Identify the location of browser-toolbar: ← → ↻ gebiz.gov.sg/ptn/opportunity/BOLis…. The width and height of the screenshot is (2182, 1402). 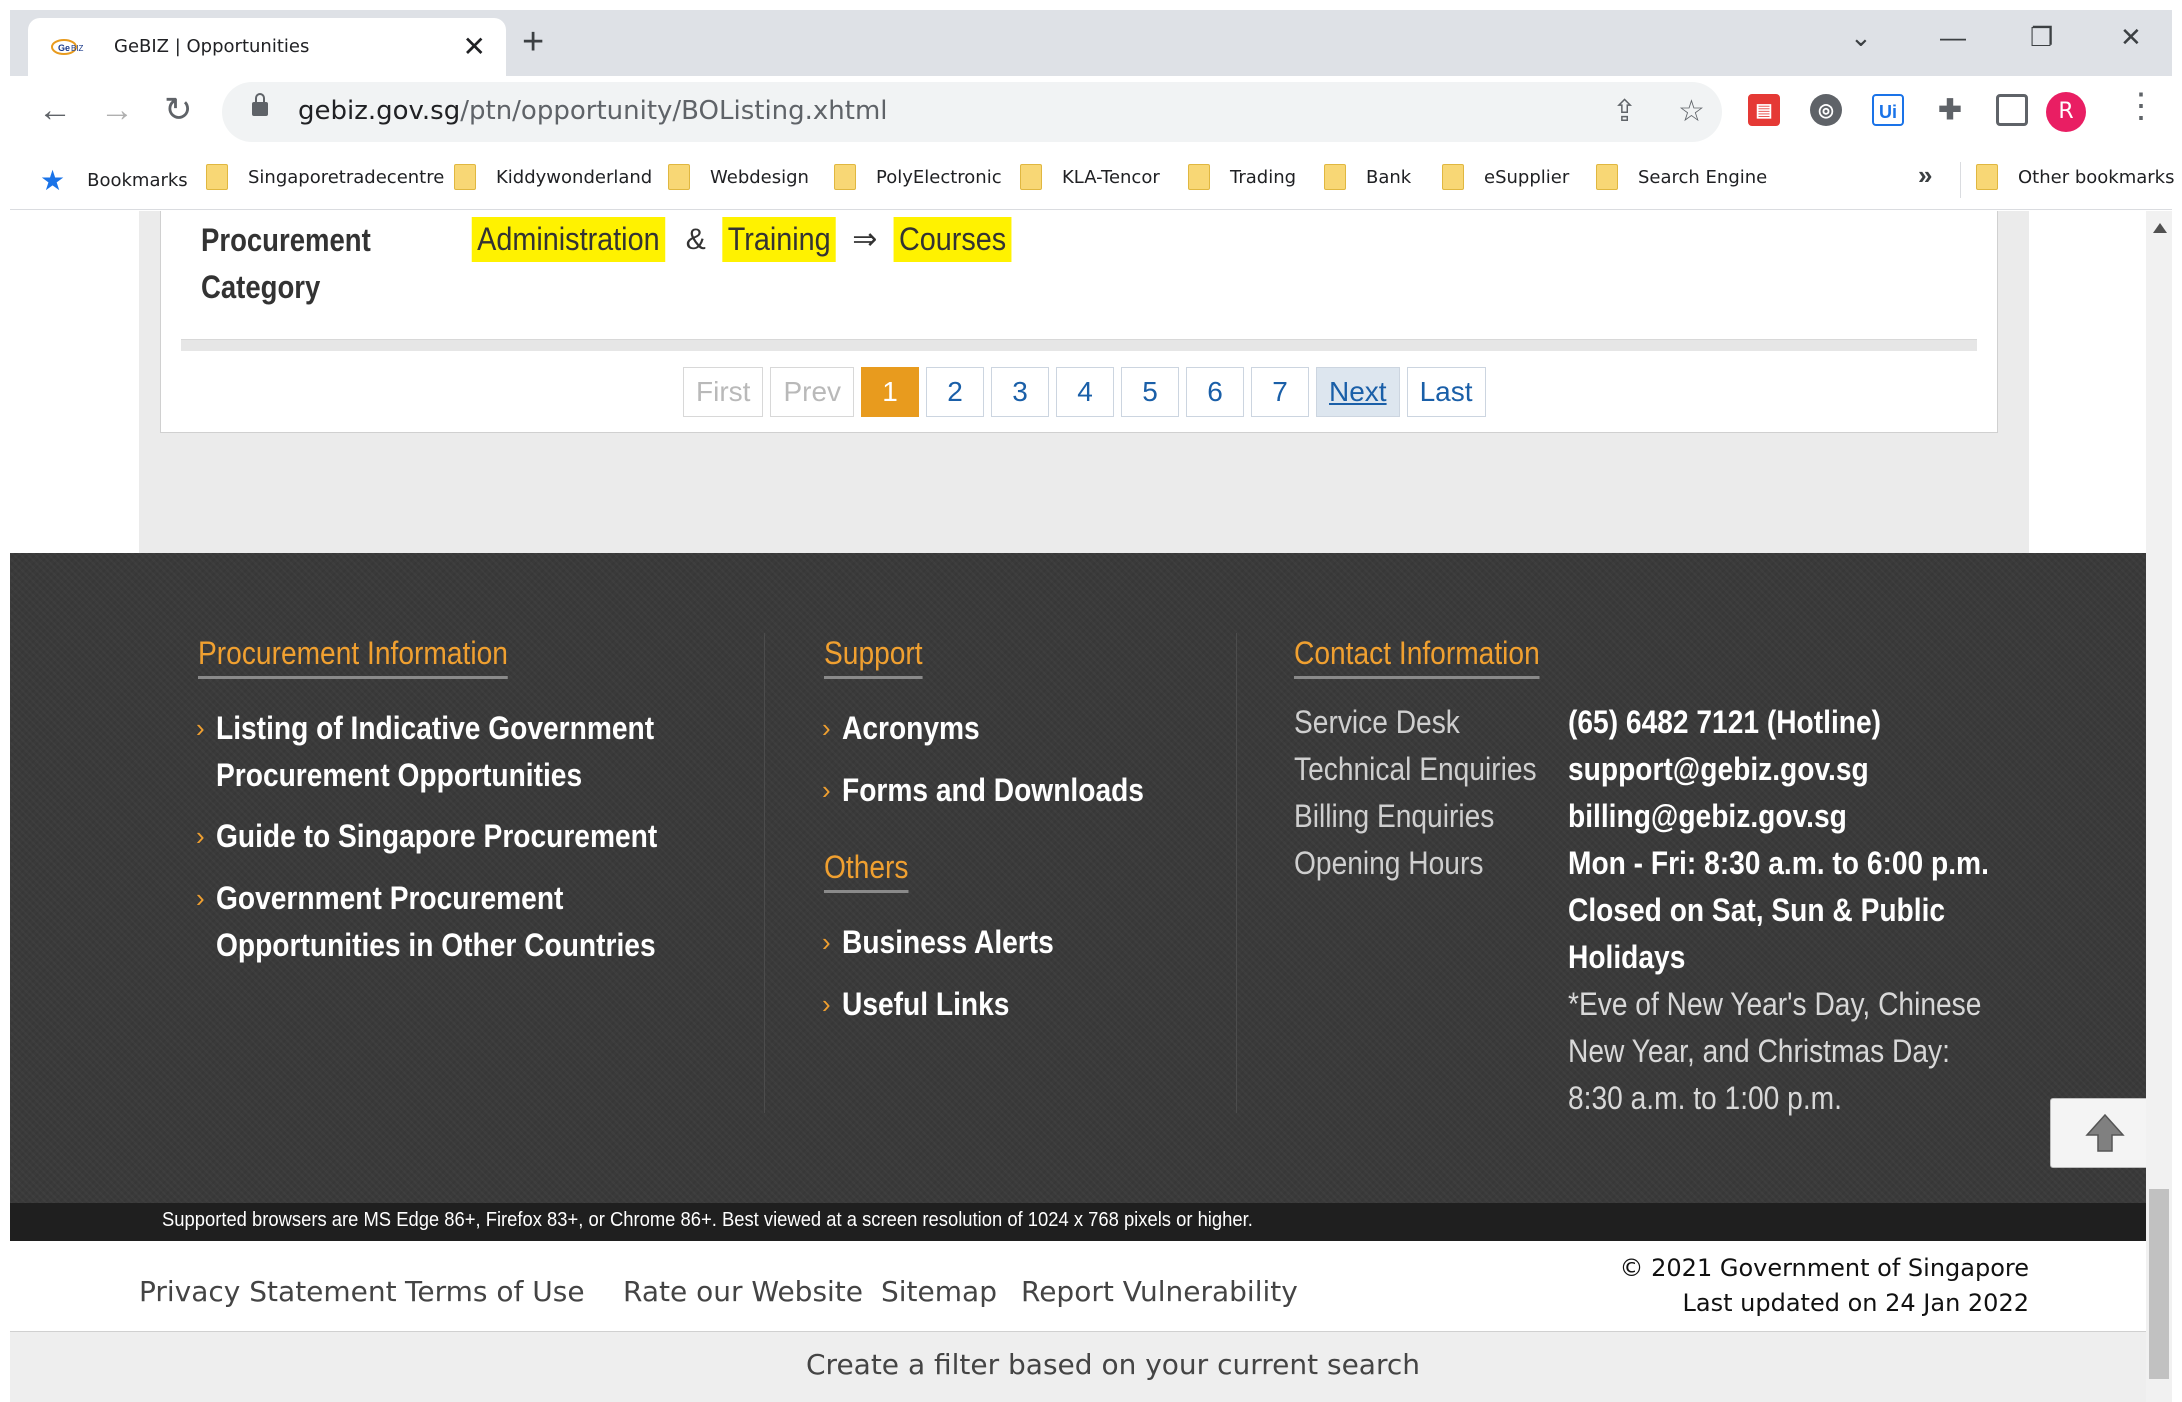
(1091, 113).